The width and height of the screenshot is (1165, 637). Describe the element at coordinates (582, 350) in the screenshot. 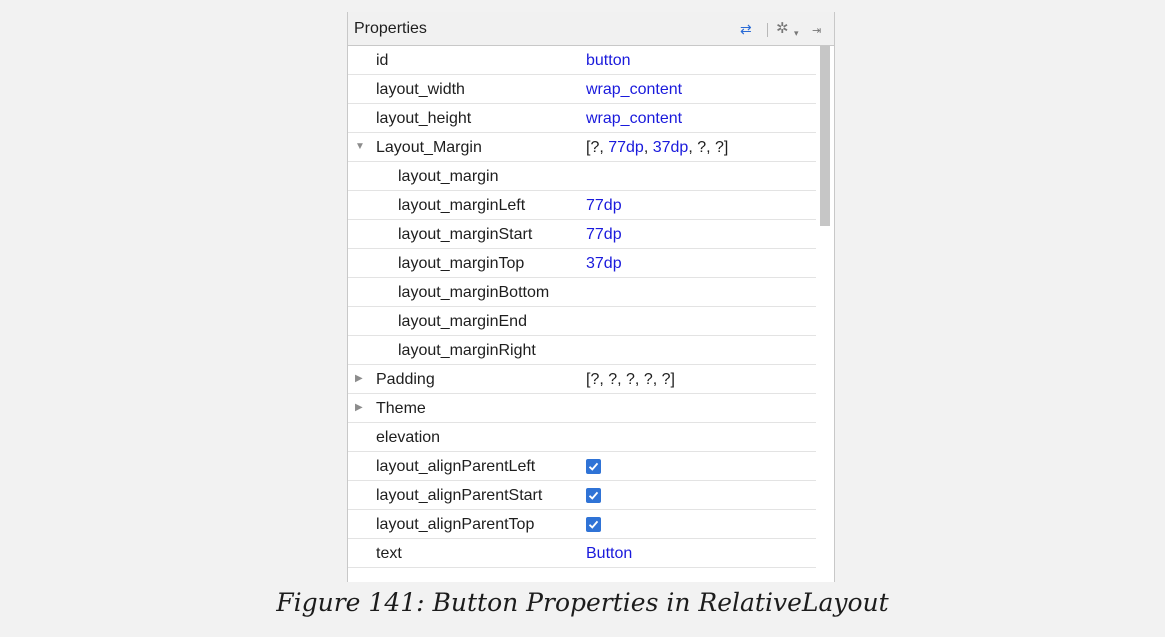

I see `property-row-layout-margin-right: layout_marginRight` at that location.